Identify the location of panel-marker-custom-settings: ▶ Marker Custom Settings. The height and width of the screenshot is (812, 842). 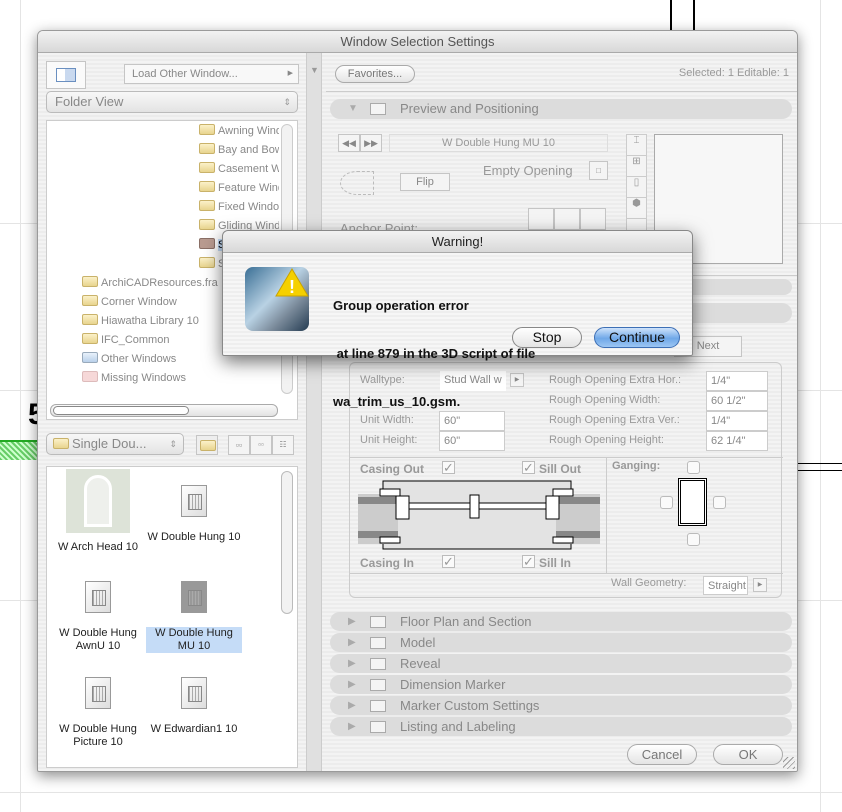
(561, 705).